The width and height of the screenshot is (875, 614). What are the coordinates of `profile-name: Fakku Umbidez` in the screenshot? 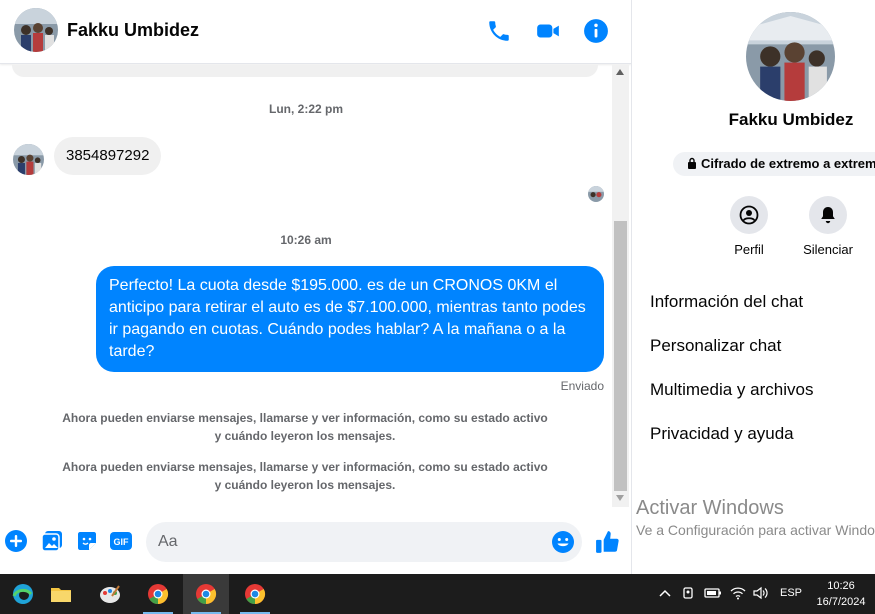 It's located at (791, 119).